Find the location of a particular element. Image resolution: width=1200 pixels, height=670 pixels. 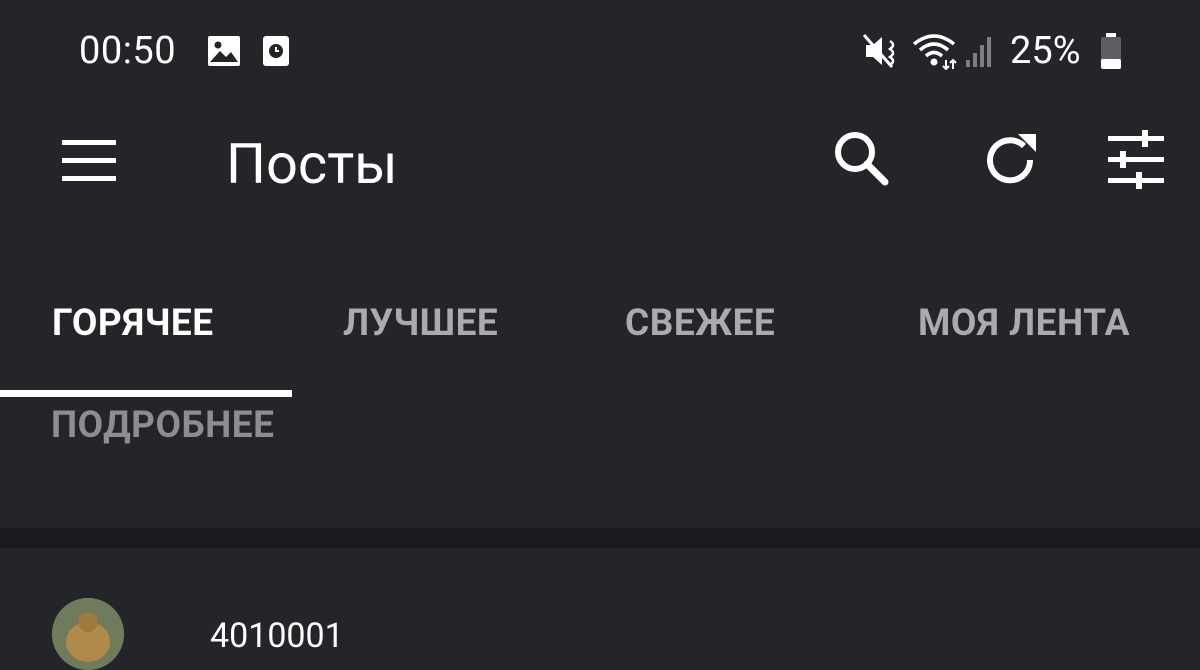

tab-best: ЛУЧШЕЕ is located at coordinates (420, 324).